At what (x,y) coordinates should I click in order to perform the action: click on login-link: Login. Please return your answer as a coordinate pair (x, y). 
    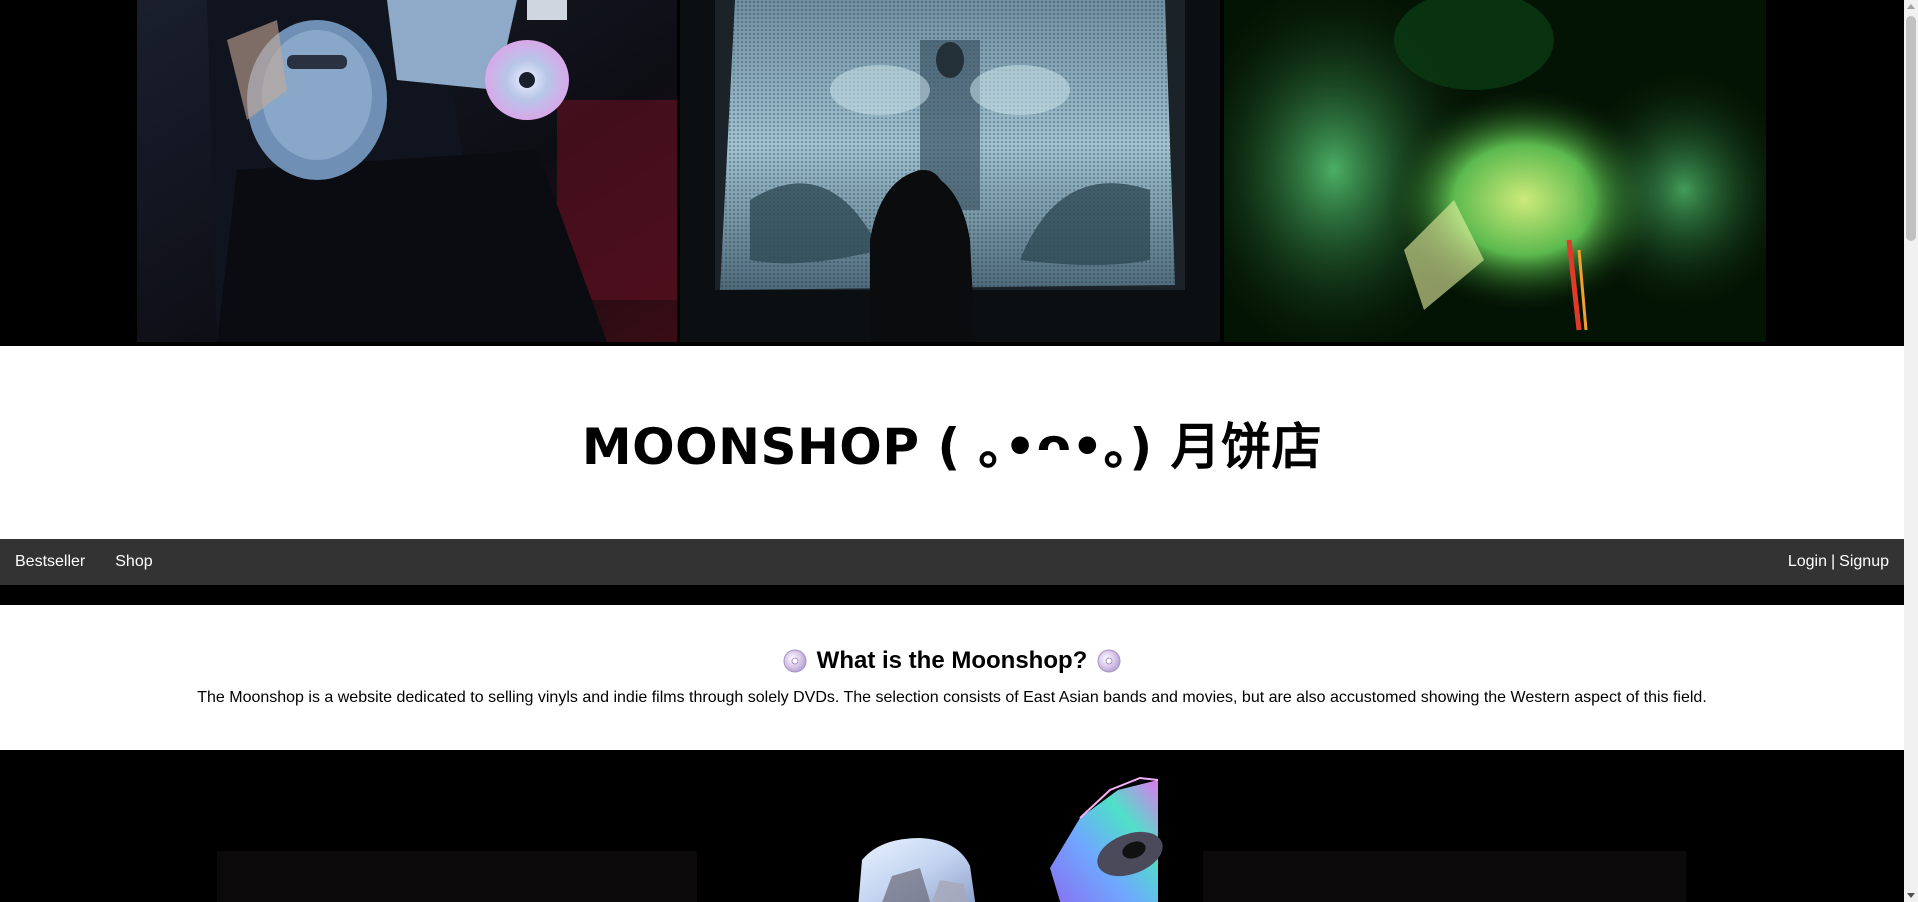
    Looking at the image, I should click on (1807, 562).